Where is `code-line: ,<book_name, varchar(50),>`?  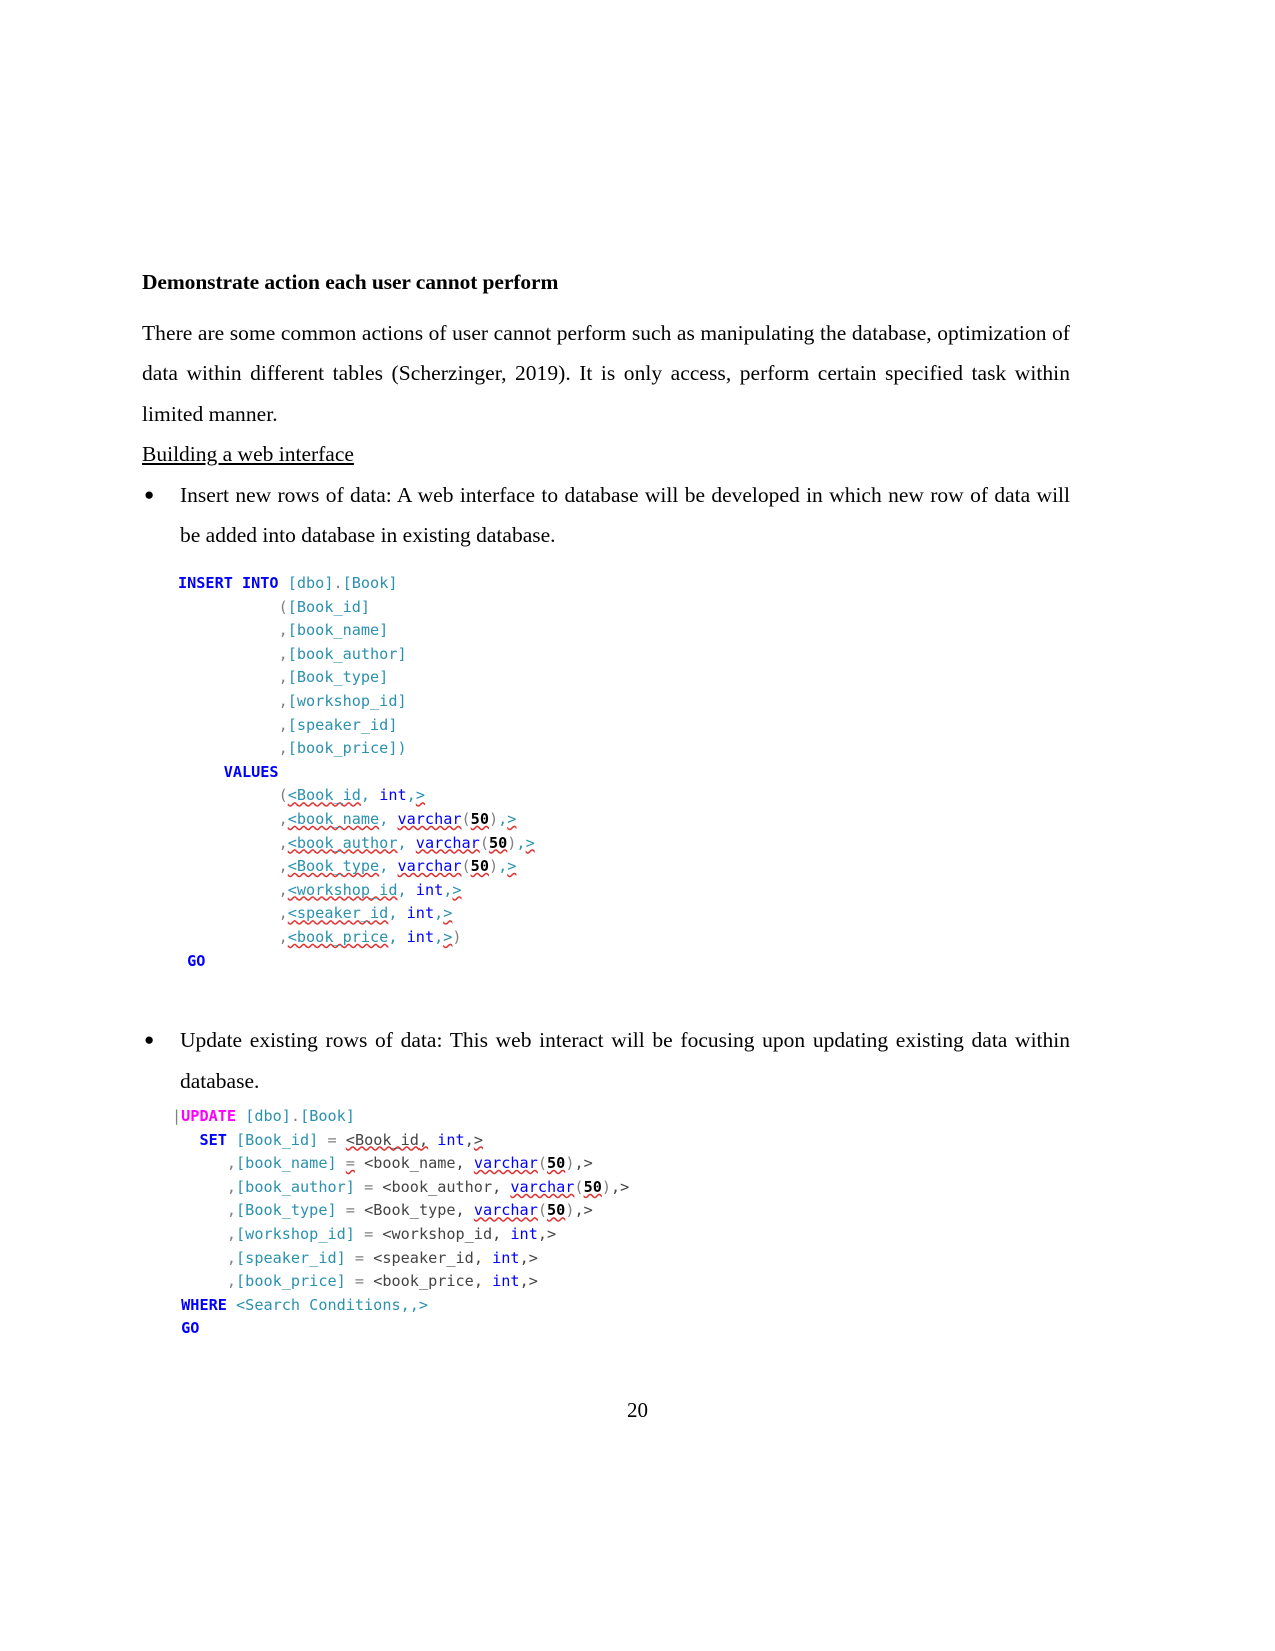 code-line: ,<book_name, varchar(50),> is located at coordinates (397, 818).